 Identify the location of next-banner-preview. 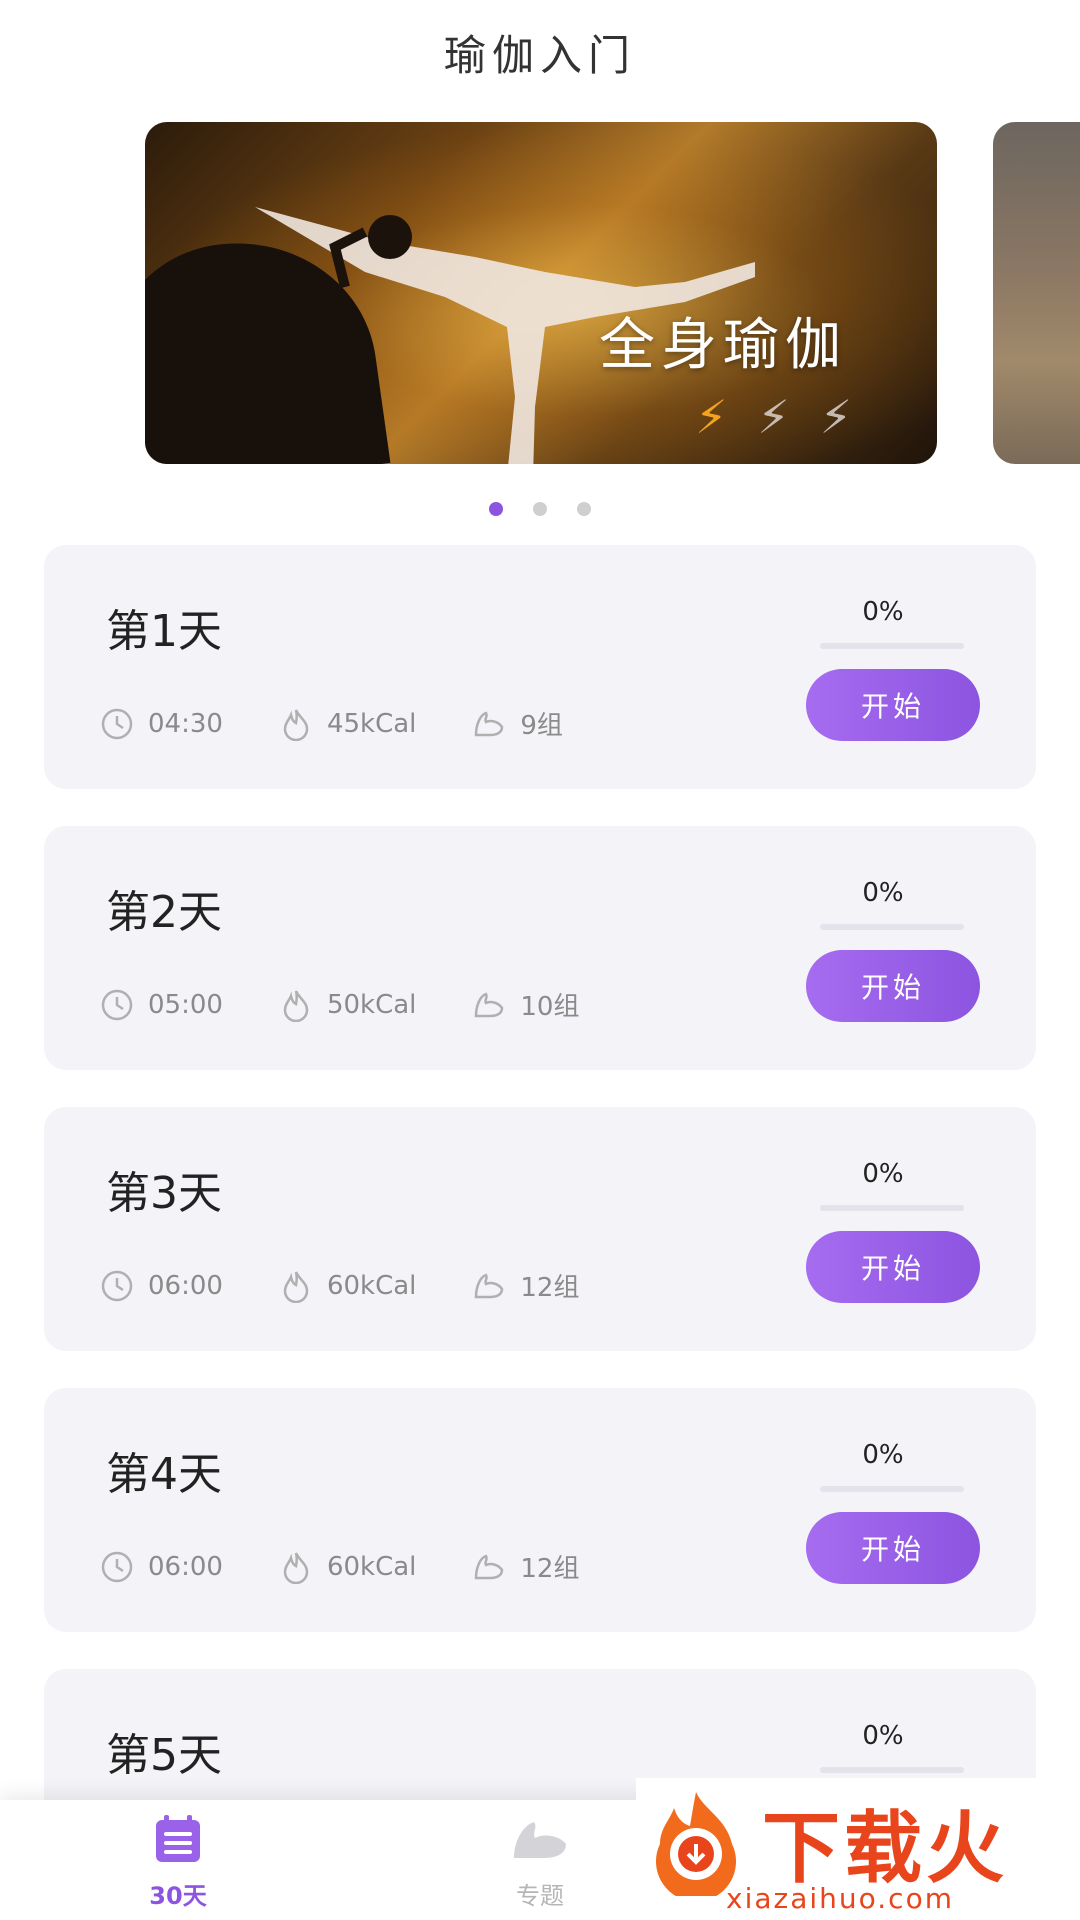
(1036, 293).